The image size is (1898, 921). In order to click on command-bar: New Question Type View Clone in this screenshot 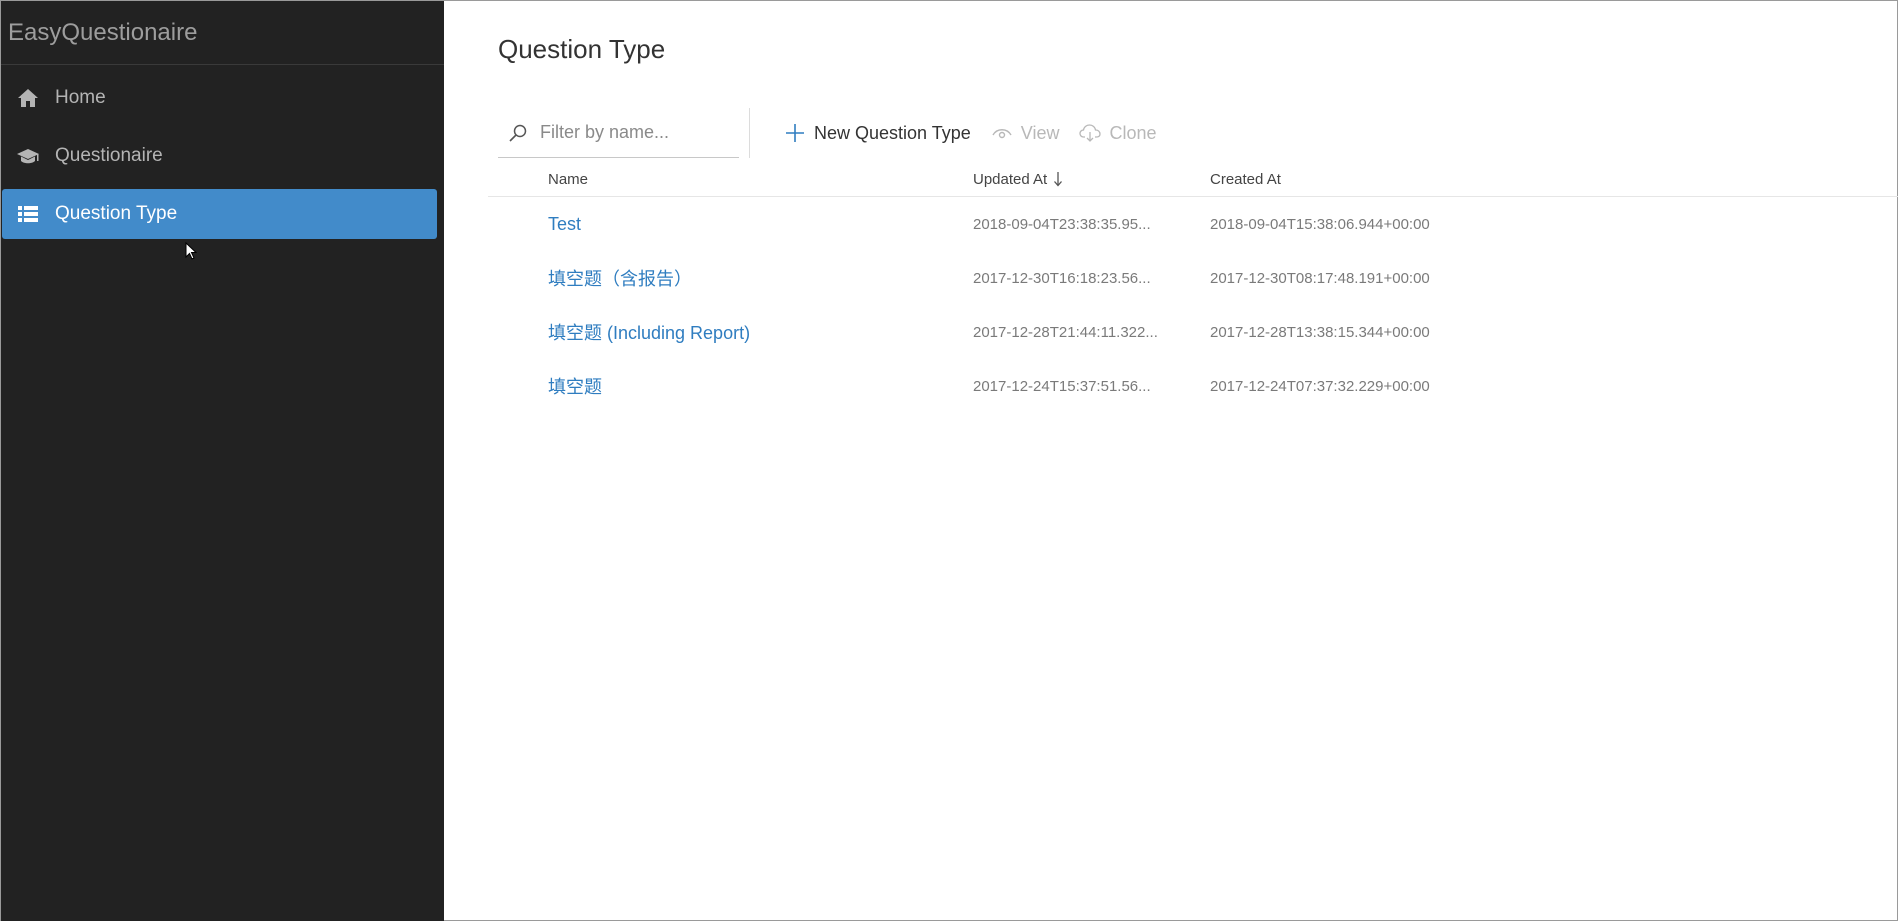, I will do `click(837, 133)`.